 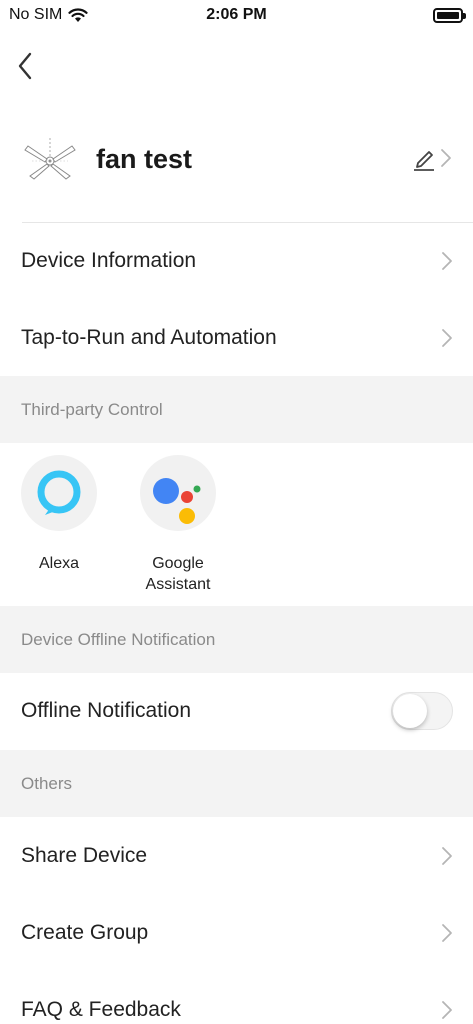 What do you see at coordinates (236, 711) in the screenshot?
I see `offline-notification-row: Offline Notification` at bounding box center [236, 711].